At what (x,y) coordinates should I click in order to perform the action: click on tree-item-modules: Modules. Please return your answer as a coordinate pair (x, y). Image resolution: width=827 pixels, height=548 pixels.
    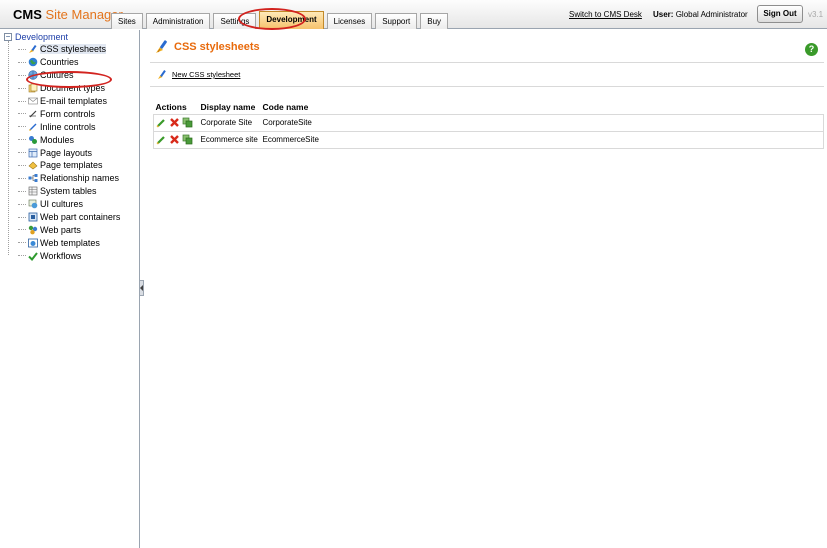
    Looking at the image, I should click on (69, 139).